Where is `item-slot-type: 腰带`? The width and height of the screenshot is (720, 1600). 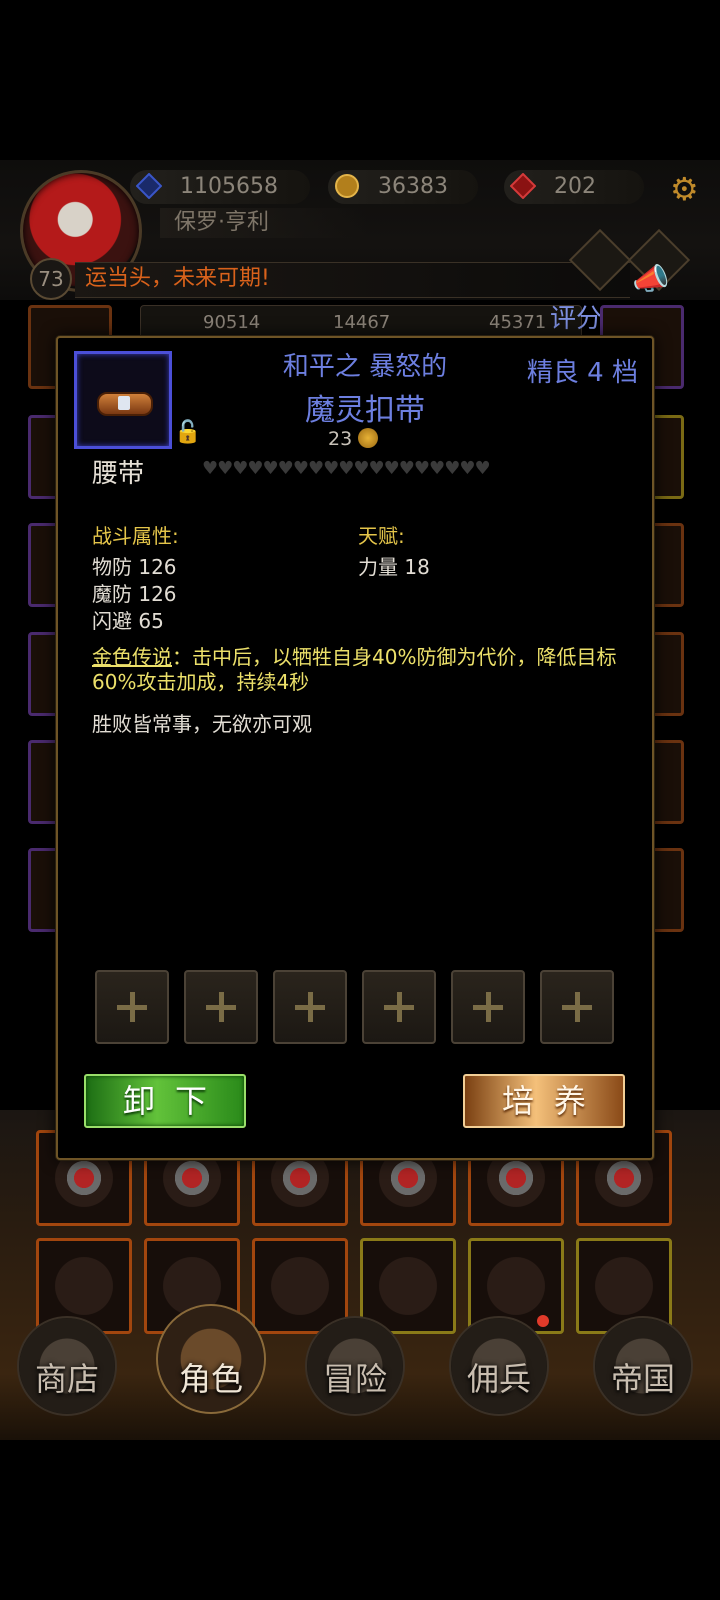 item-slot-type: 腰带 is located at coordinates (118, 474).